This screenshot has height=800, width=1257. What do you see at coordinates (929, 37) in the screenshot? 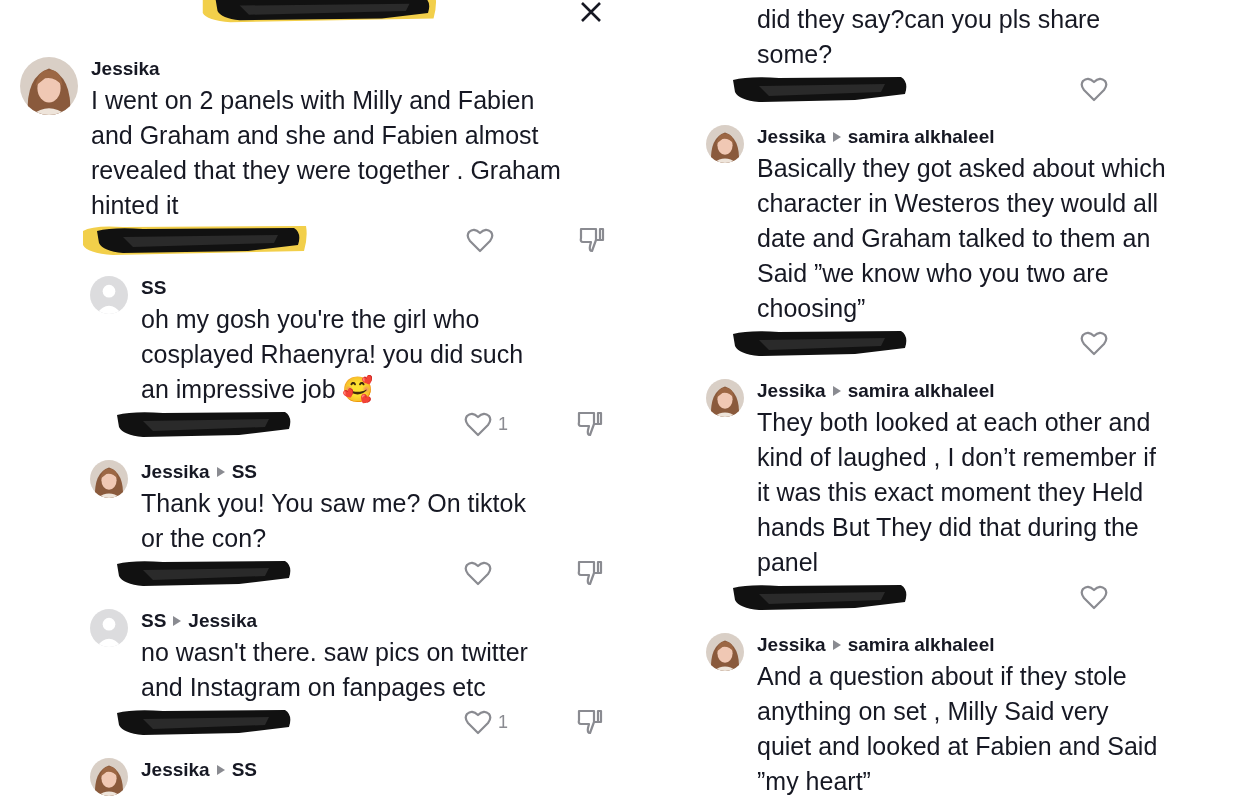
I see `comment-text: did they say?can you pls share some?` at bounding box center [929, 37].